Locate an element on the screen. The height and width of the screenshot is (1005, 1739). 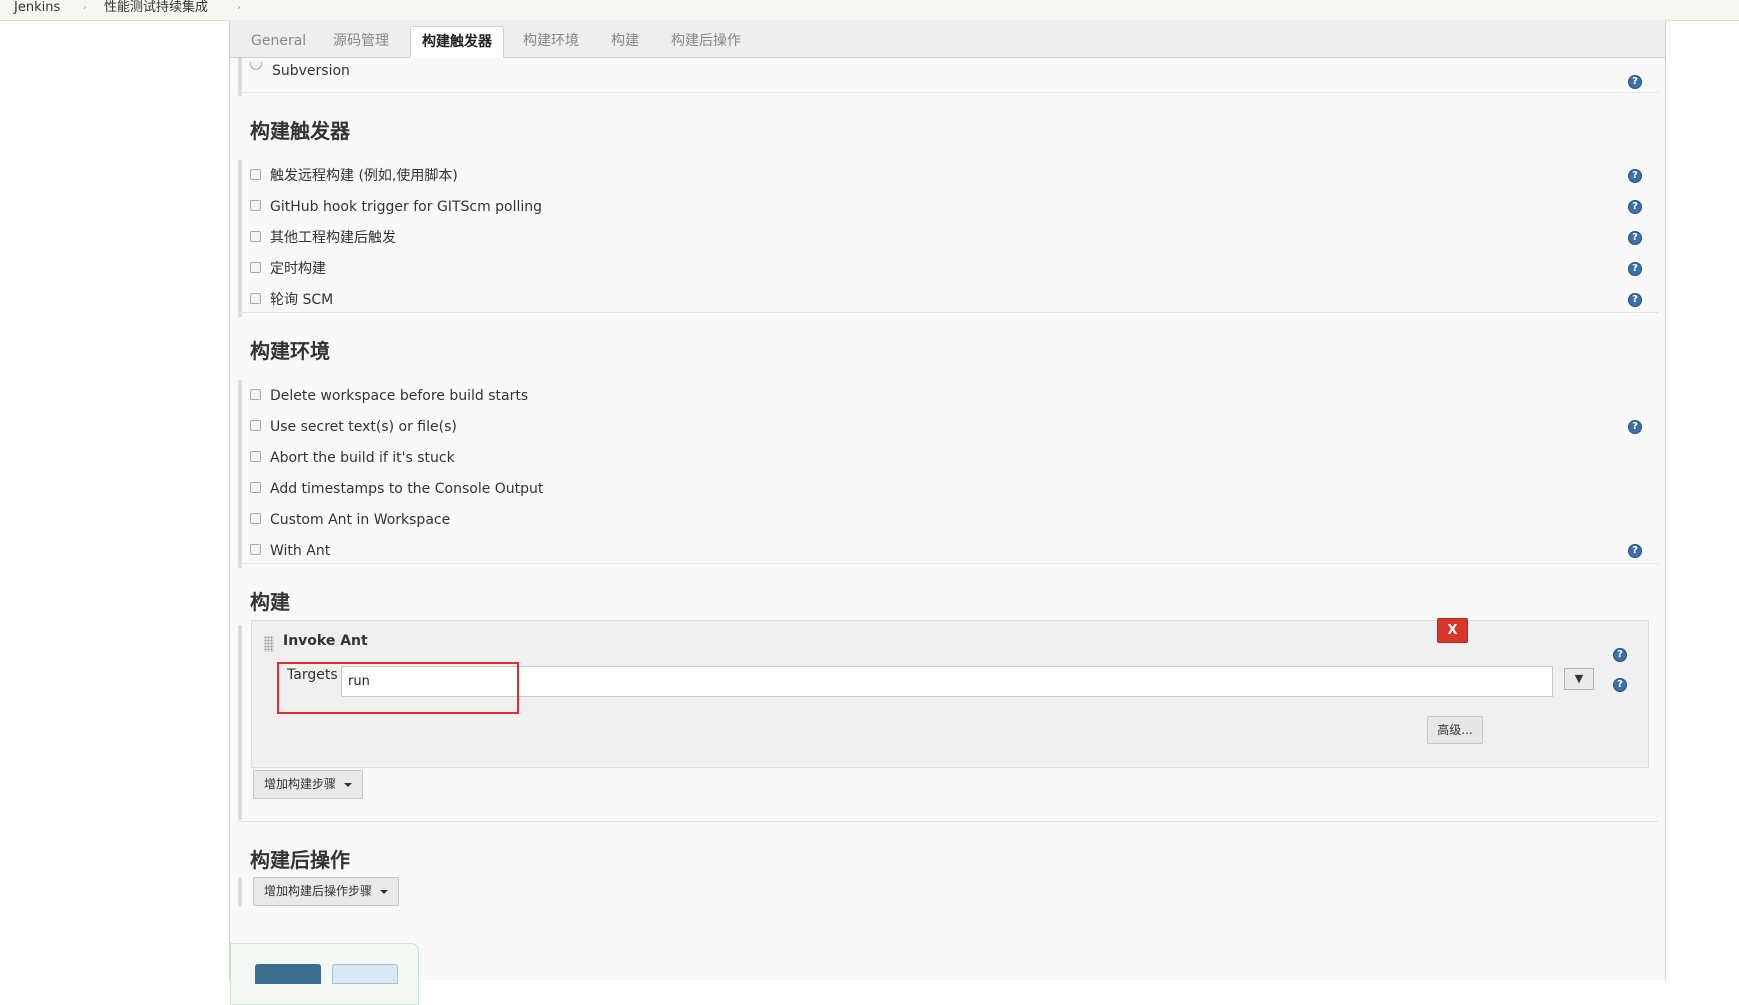
trigger-option-poll-scm: 轮询 SCM is located at coordinates (950, 301).